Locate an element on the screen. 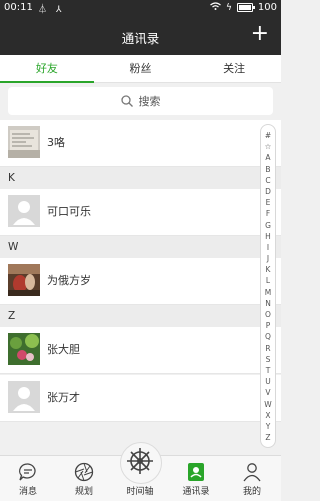  contact-row: 为俄方岁 is located at coordinates (140, 281).